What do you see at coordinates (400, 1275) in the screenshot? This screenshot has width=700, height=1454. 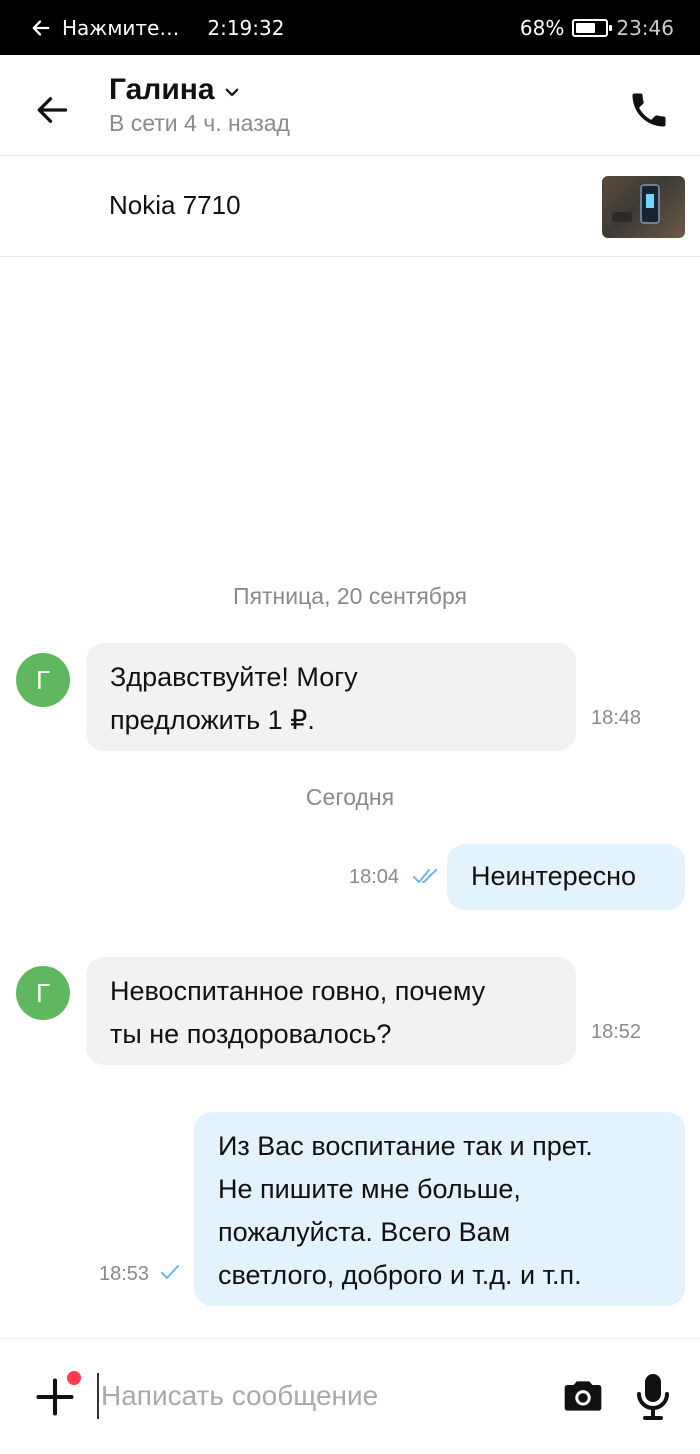 I see `message-text: светлого, доброго и т.д. и т.п.` at bounding box center [400, 1275].